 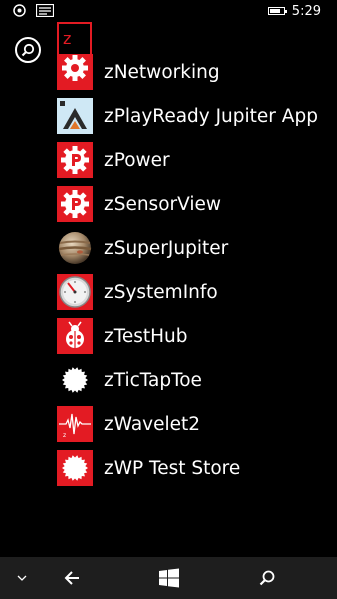 What do you see at coordinates (75, 336) in the screenshot?
I see `ladybug-icon` at bounding box center [75, 336].